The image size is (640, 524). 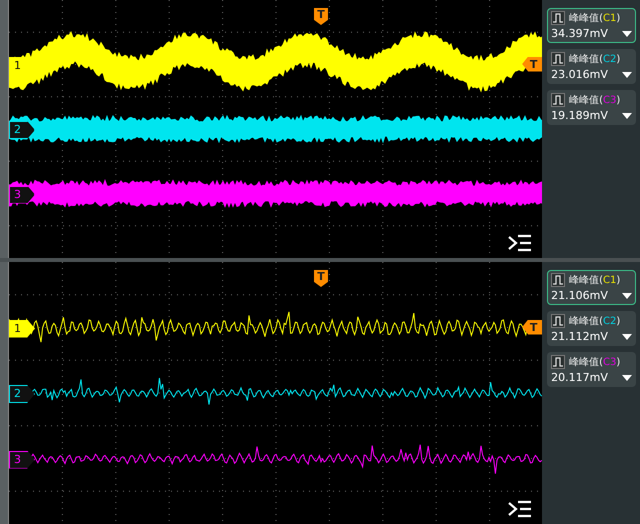 I want to click on channel-marker: 1, so click(x=21, y=329).